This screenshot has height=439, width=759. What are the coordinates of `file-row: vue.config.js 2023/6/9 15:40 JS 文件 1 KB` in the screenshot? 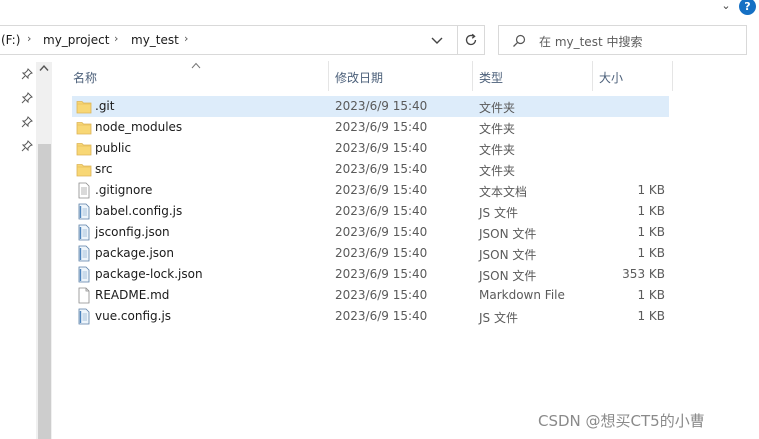 It's located at (370, 316).